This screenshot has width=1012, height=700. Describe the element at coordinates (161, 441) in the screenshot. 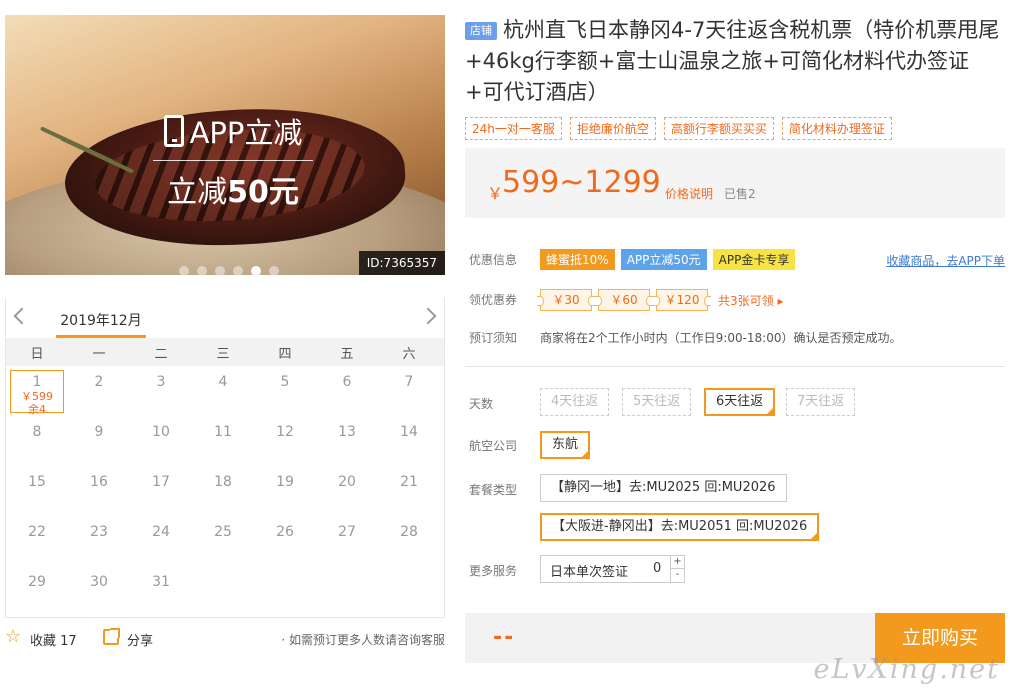

I see `calendar-day: 10` at that location.